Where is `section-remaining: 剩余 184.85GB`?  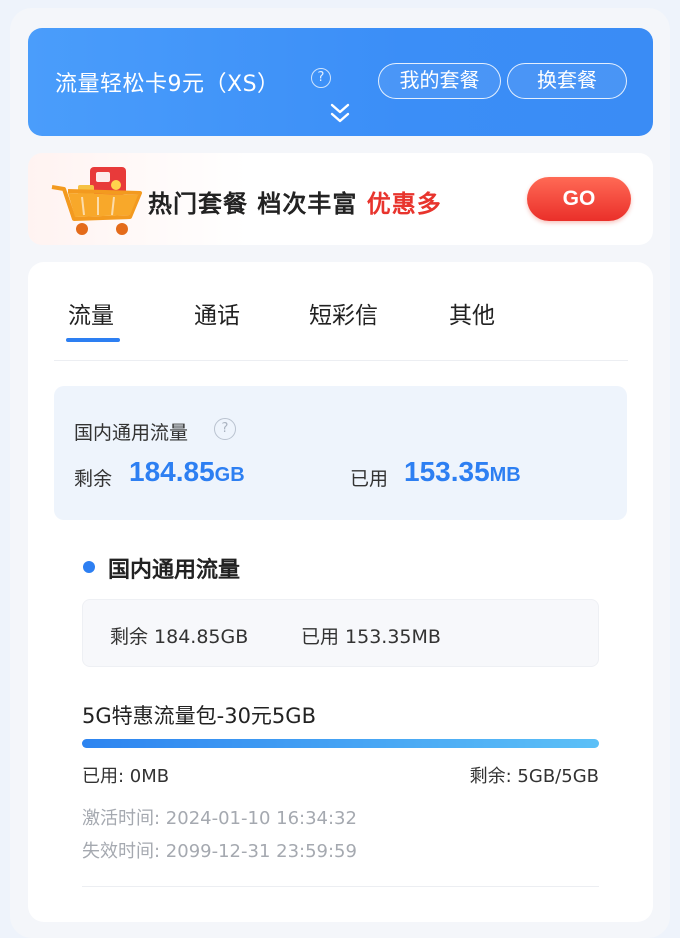 section-remaining: 剩余 184.85GB is located at coordinates (179, 637).